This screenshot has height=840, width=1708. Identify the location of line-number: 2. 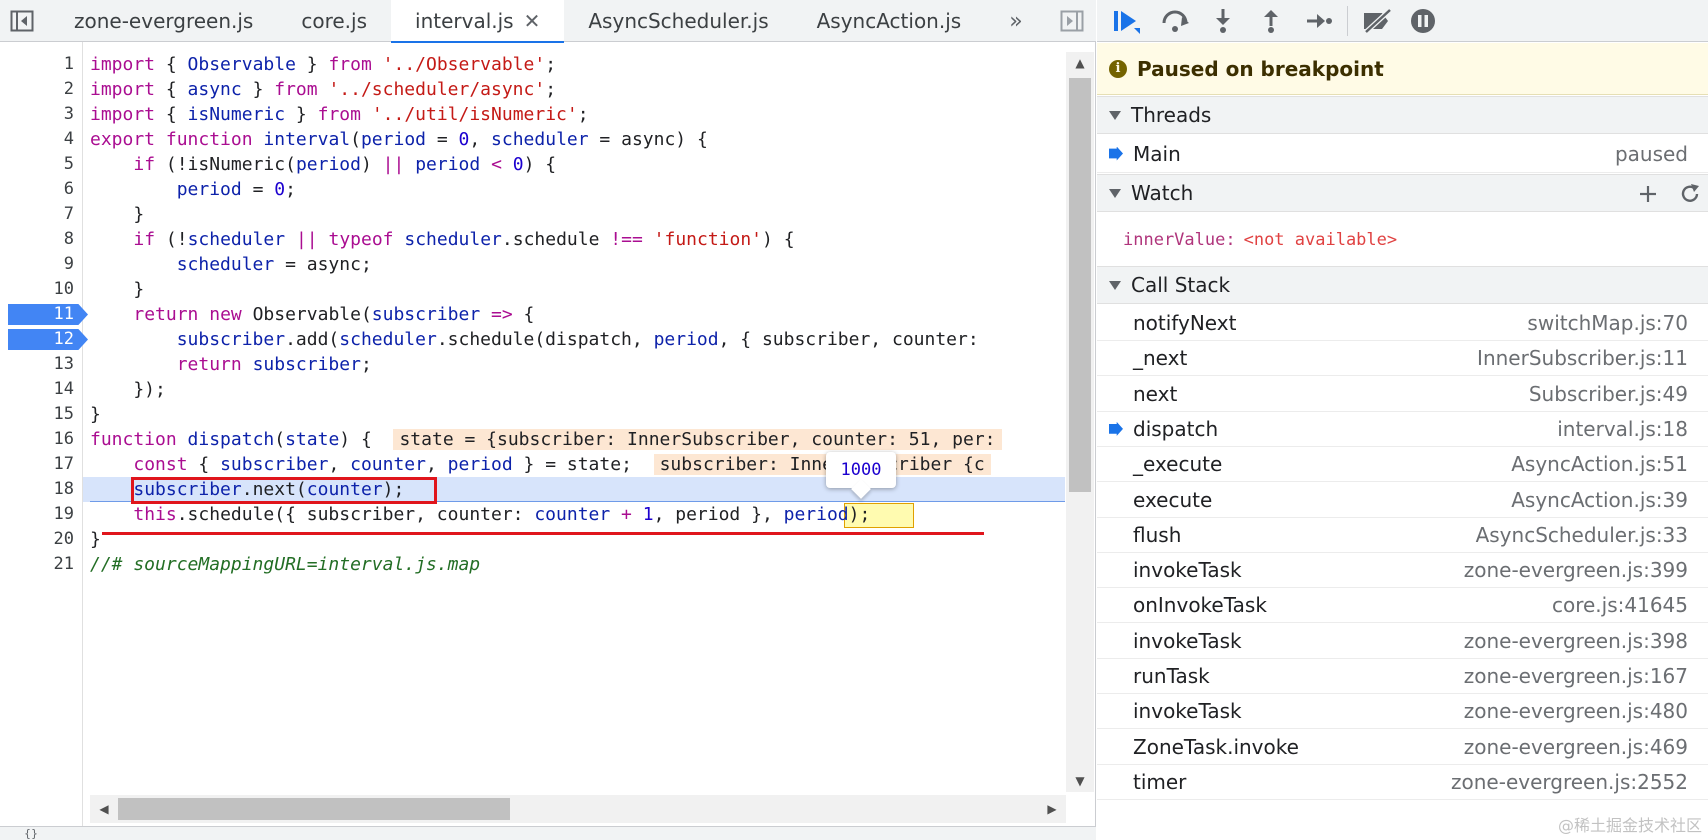
(39, 89).